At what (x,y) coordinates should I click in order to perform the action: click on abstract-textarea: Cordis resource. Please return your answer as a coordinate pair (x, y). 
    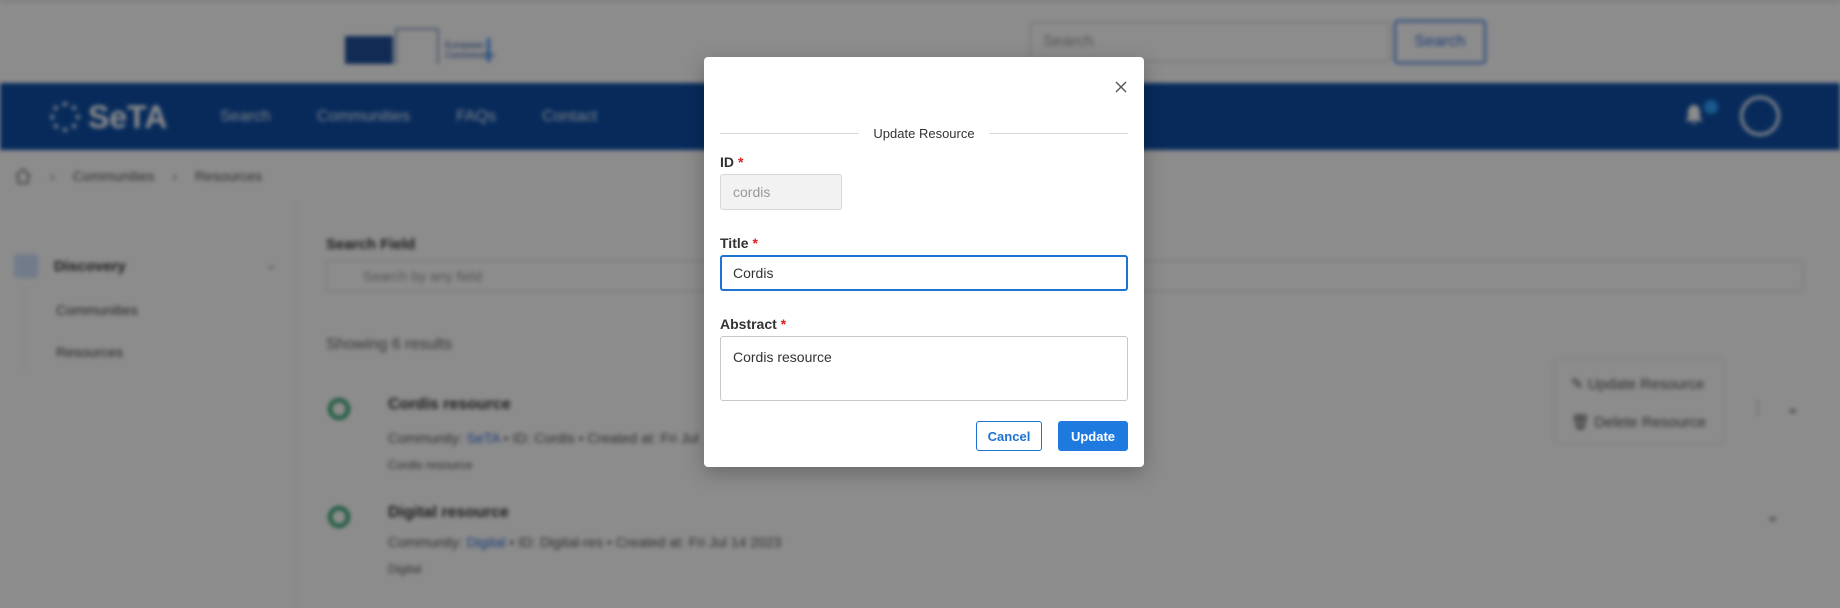
    Looking at the image, I should click on (924, 368).